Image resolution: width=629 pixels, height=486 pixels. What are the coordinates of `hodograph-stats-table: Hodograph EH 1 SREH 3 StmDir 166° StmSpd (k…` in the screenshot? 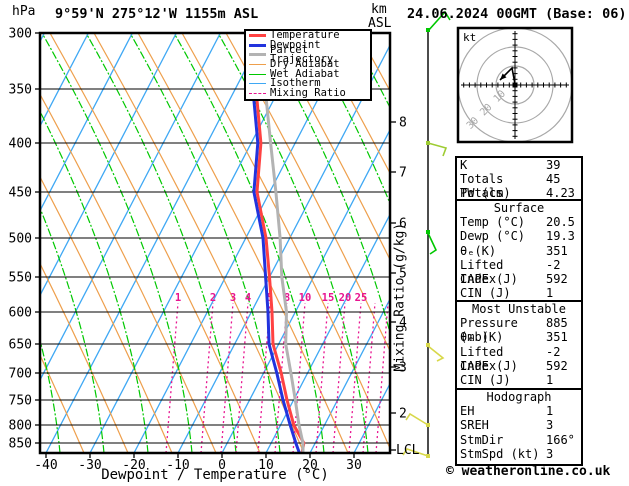 It's located at (519, 427).